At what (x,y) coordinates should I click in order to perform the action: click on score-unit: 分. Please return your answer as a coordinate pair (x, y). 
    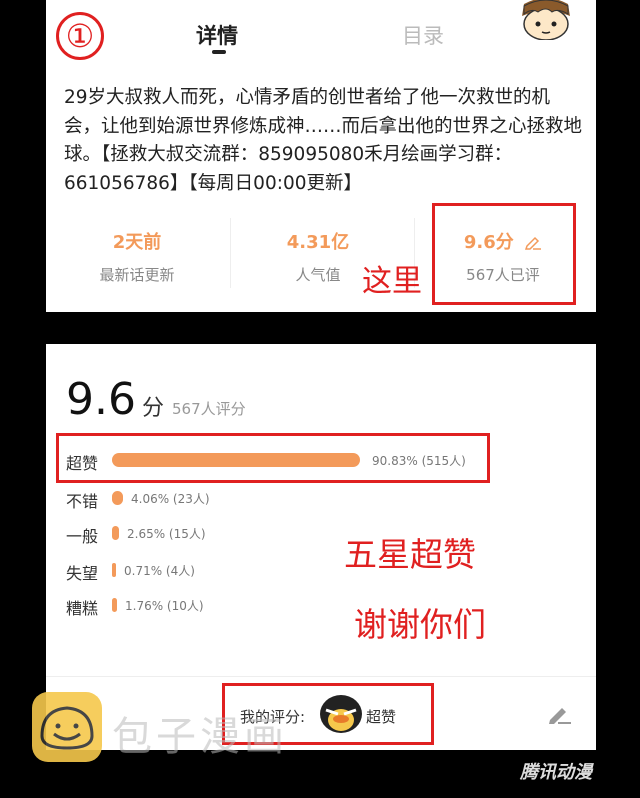
    Looking at the image, I should click on (153, 408).